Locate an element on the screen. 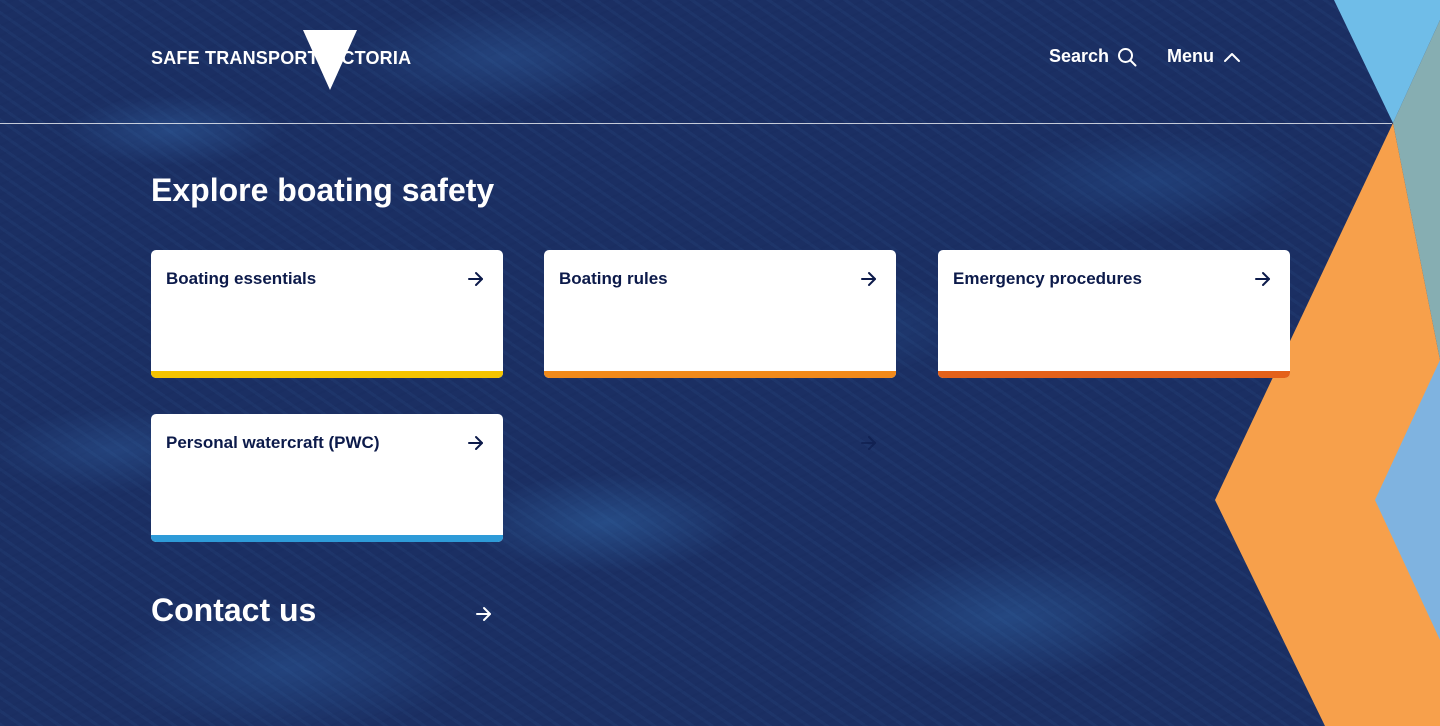 This screenshot has width=1440, height=726. search-button: Search is located at coordinates (1093, 56).